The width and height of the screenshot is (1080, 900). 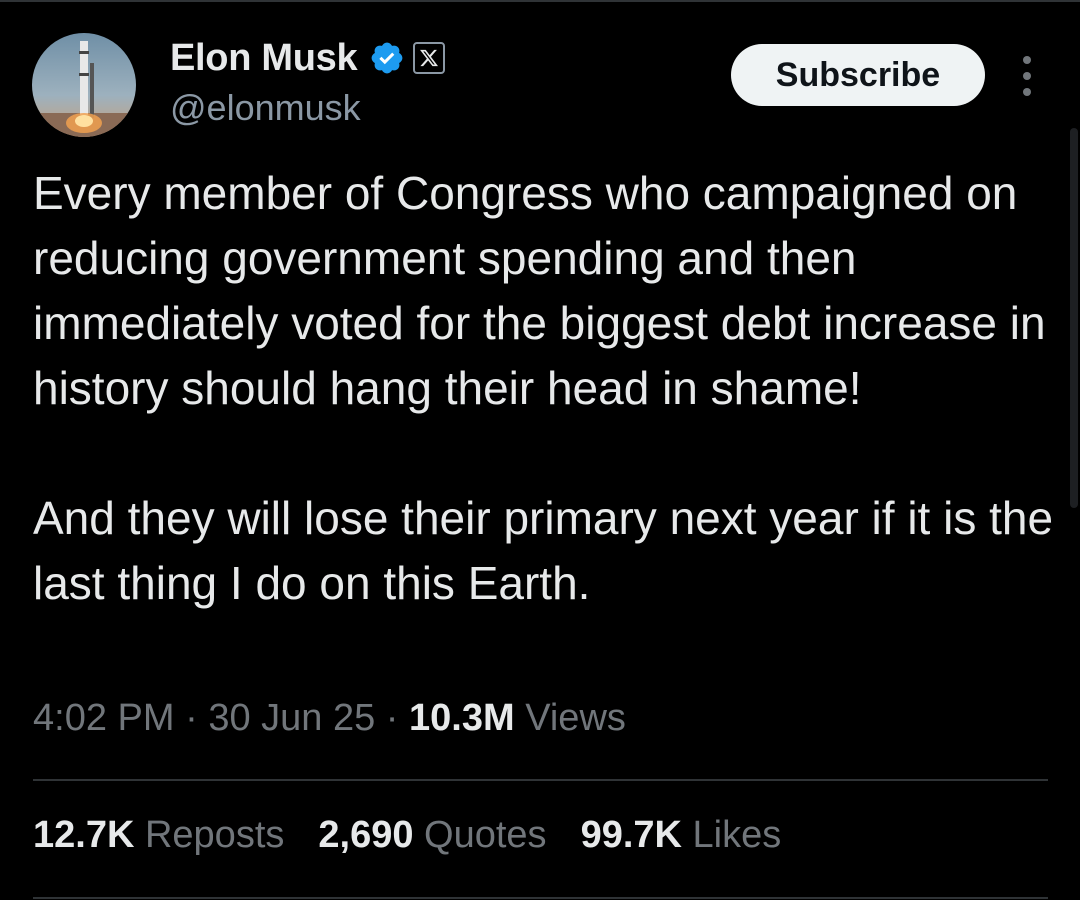 I want to click on more-vertical-icon, so click(x=1027, y=76).